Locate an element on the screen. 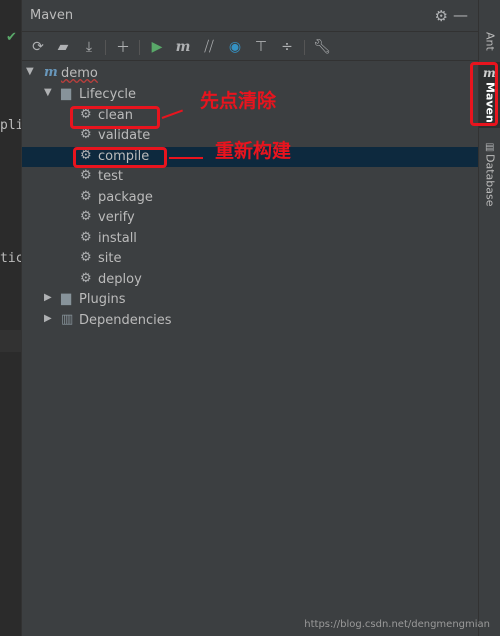 This screenshot has height=636, width=500. lifecycle-goal: ⚙ test is located at coordinates (250, 177).